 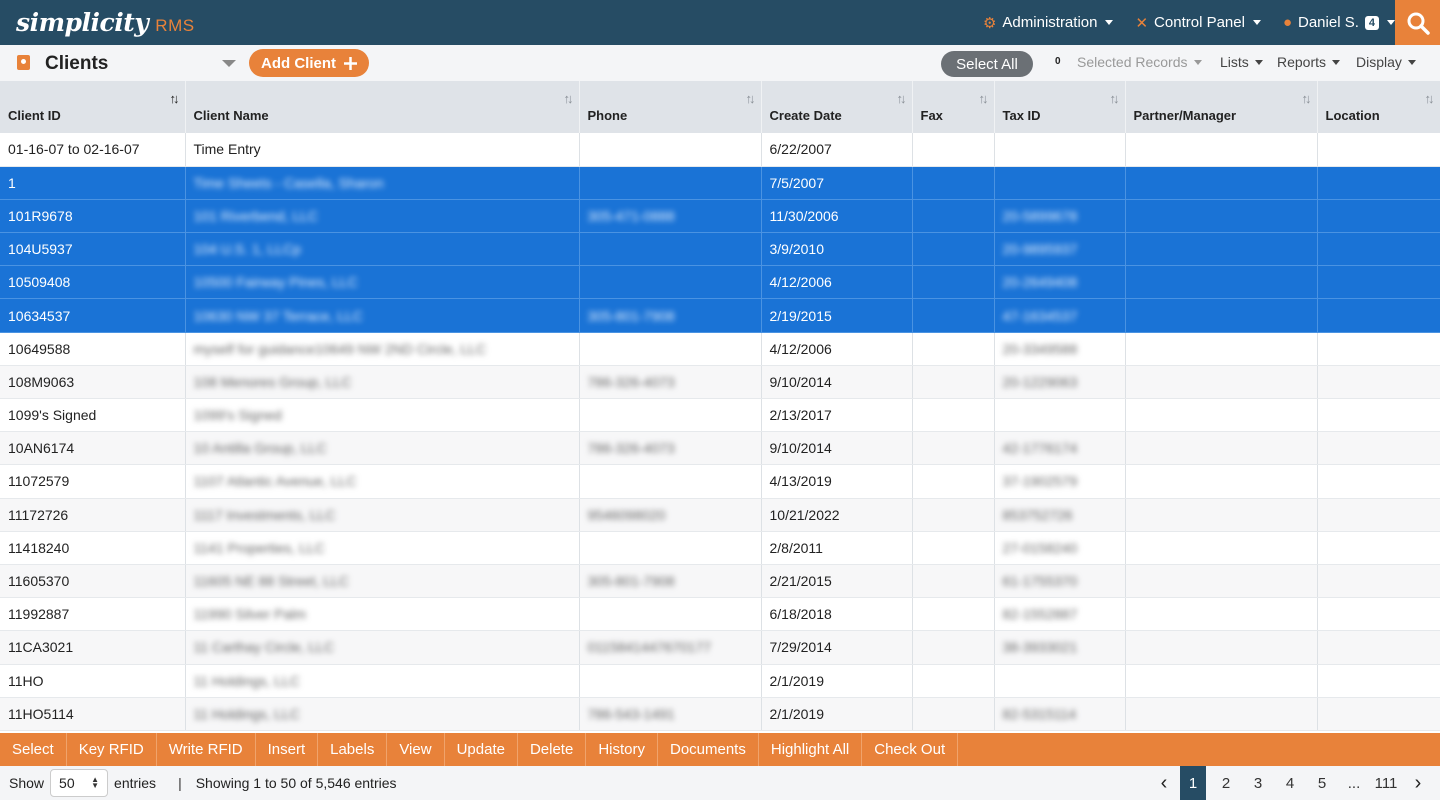 What do you see at coordinates (1060, 107) in the screenshot?
I see `column-header: ↑↓ Tax ID` at bounding box center [1060, 107].